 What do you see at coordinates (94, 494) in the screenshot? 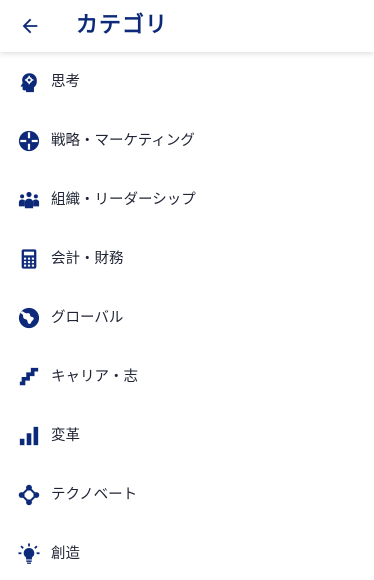
I see `category-label: テクノベート` at bounding box center [94, 494].